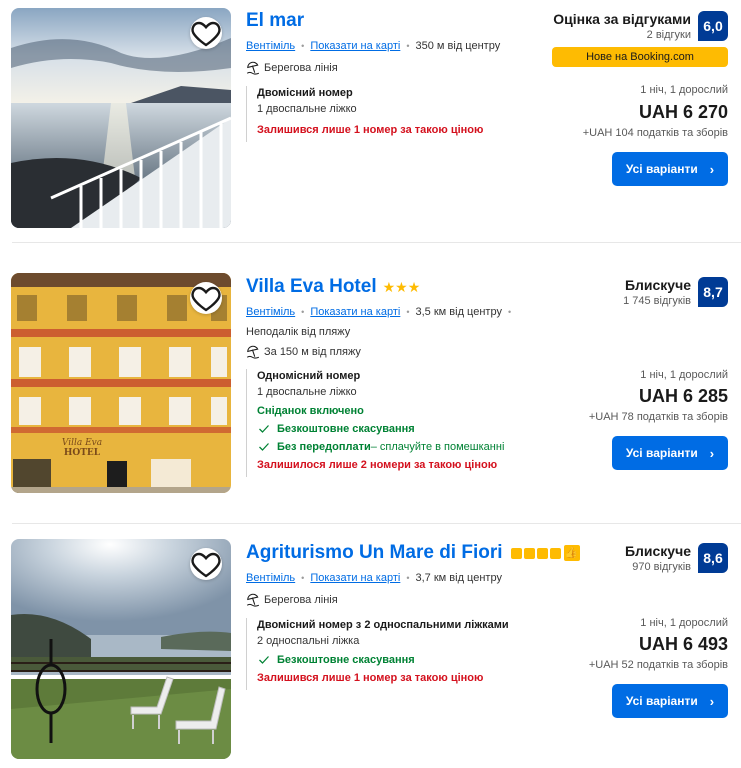 The image size is (741, 768). What do you see at coordinates (458, 312) in the screenshot?
I see `distance-text: 3,5 км від центру` at bounding box center [458, 312].